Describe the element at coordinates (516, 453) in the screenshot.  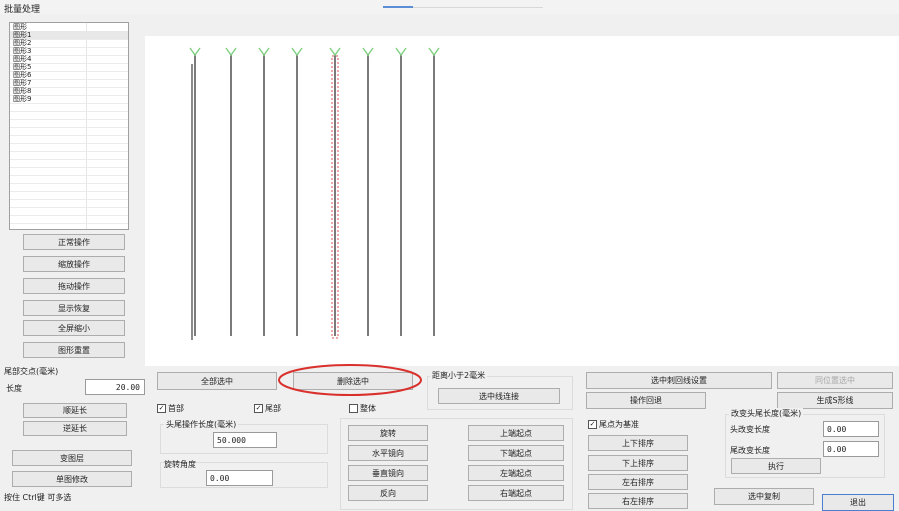
I see `bottom-start-button: 下端起点` at that location.